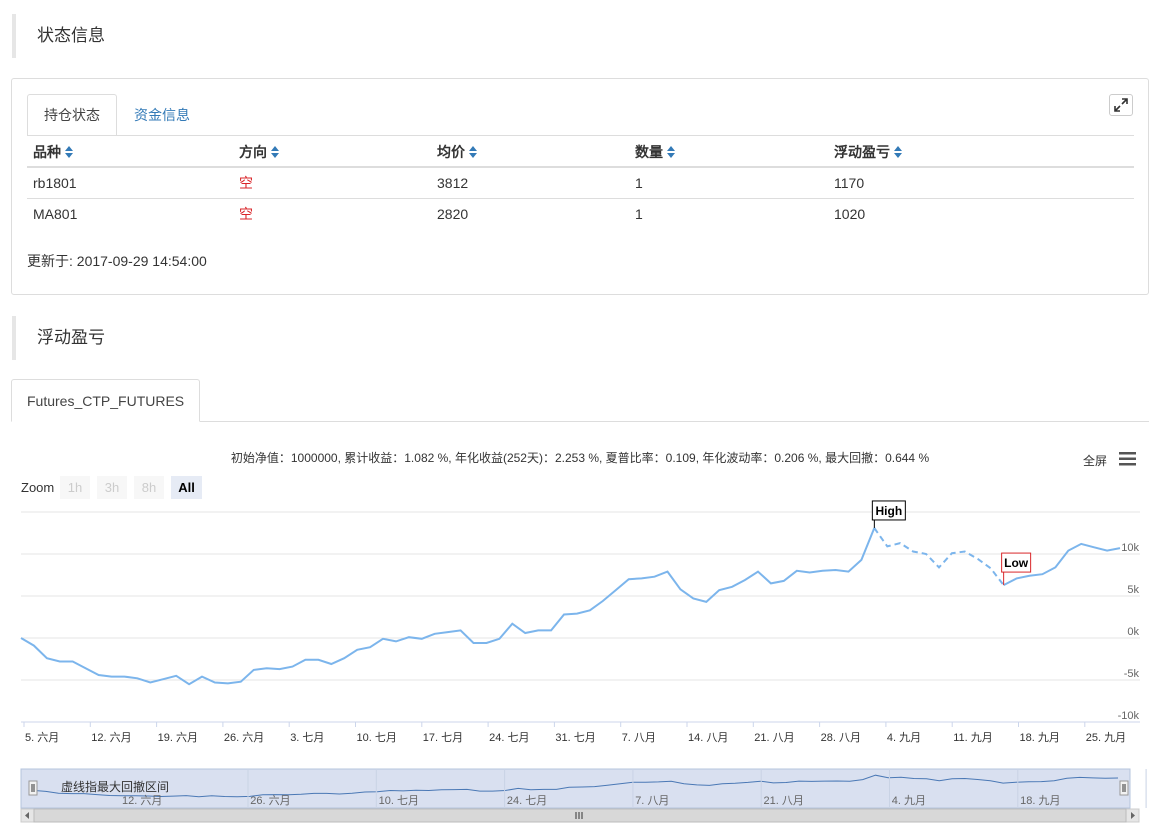 The height and width of the screenshot is (833, 1164). I want to click on navigator-selected, so click(575, 788).